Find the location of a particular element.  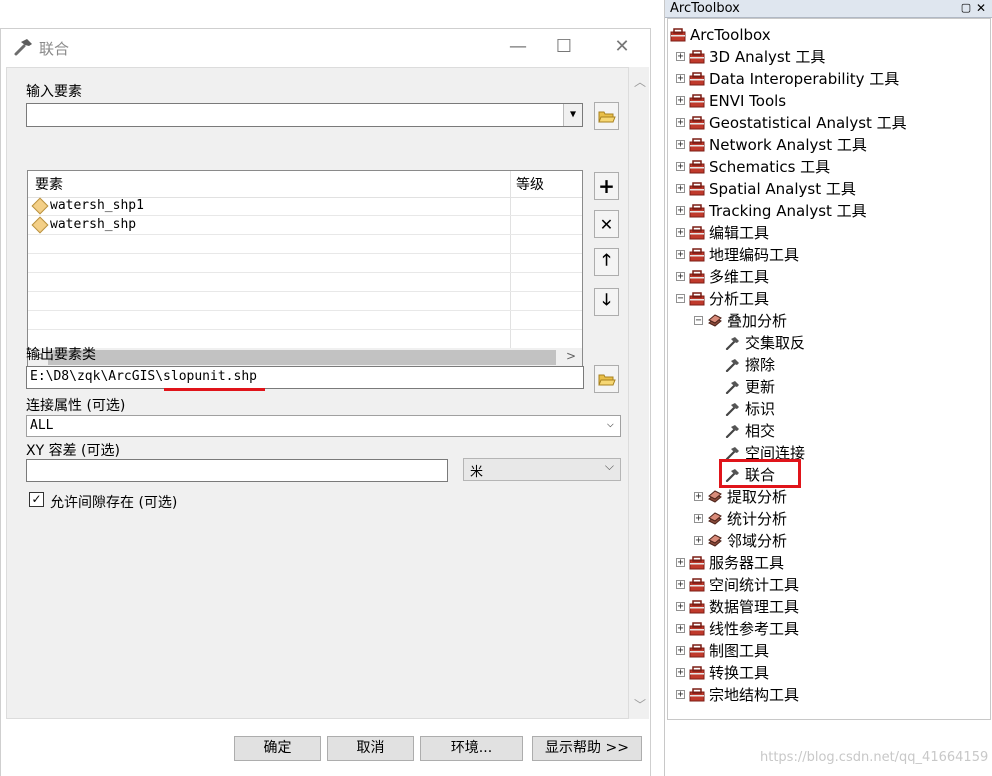

minimize-button: — is located at coordinates (518, 47).